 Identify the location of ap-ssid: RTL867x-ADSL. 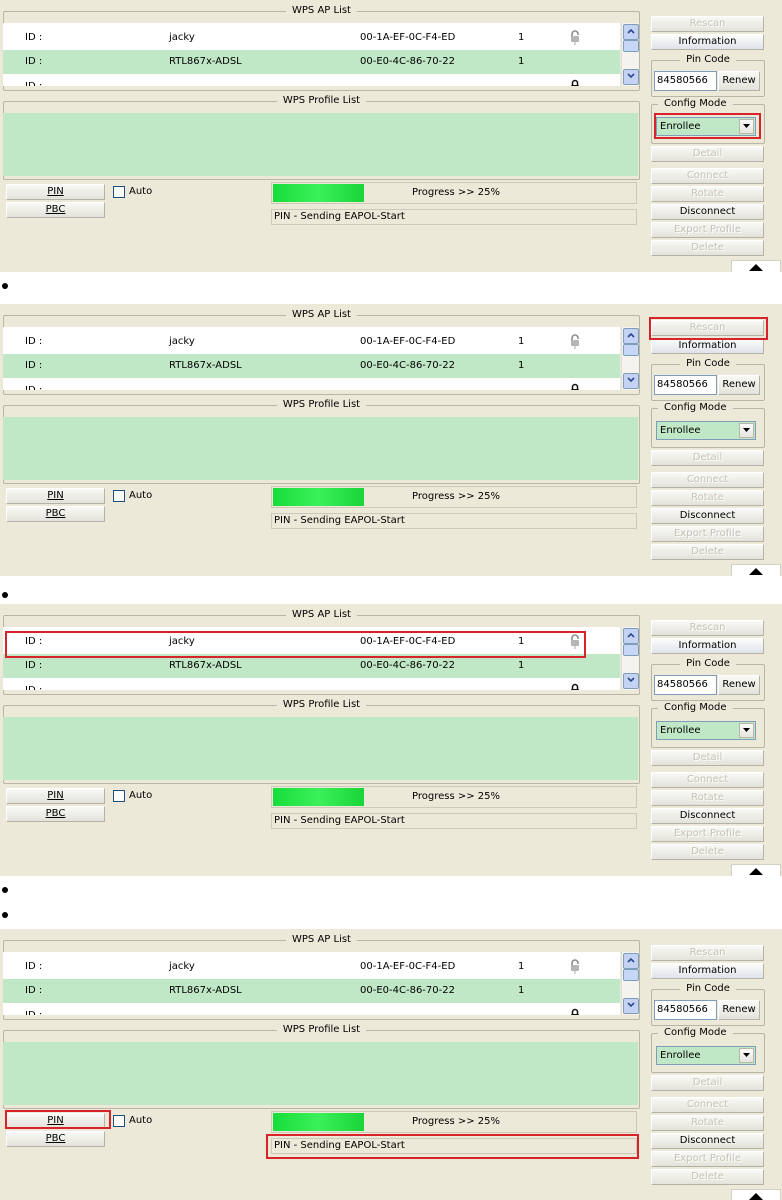
(205, 365).